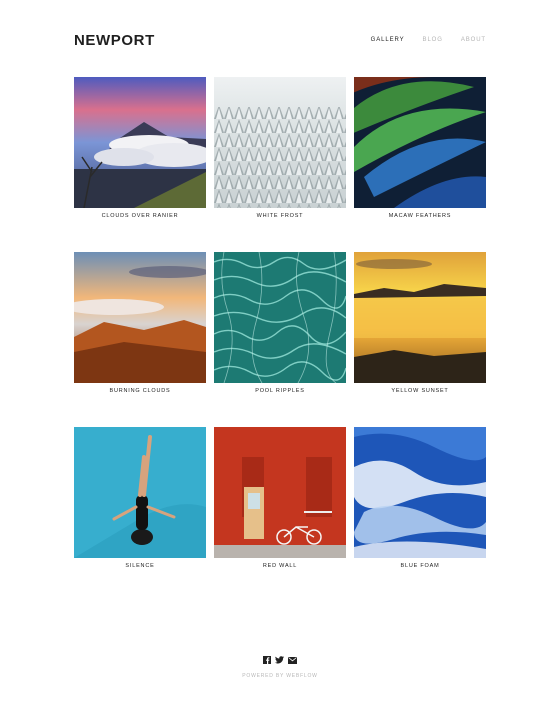 The height and width of the screenshot is (720, 560). What do you see at coordinates (292, 660) in the screenshot?
I see `email-icon` at bounding box center [292, 660].